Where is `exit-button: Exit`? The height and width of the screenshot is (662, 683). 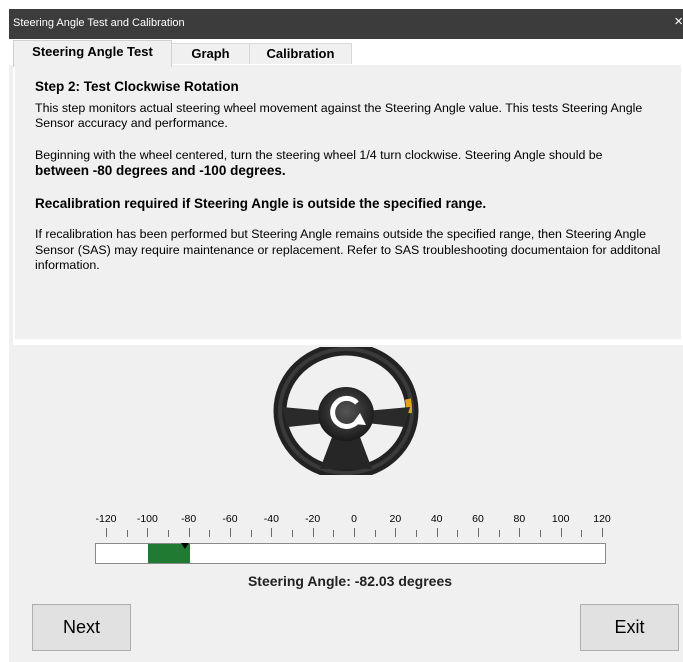
exit-button: Exit is located at coordinates (629, 627).